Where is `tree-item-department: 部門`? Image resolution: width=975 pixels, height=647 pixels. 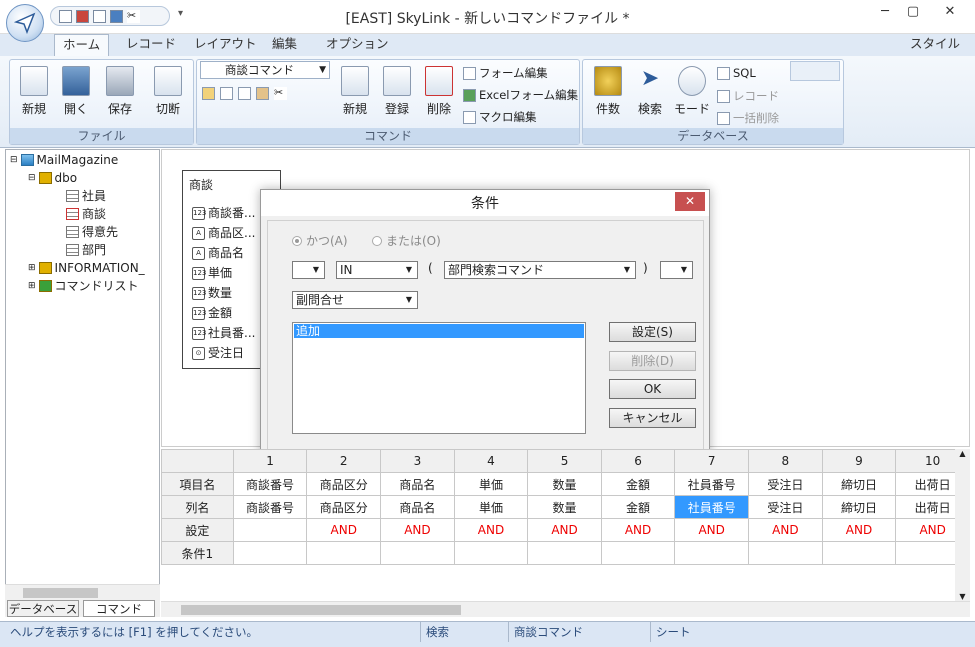 tree-item-department: 部門 is located at coordinates (82, 250).